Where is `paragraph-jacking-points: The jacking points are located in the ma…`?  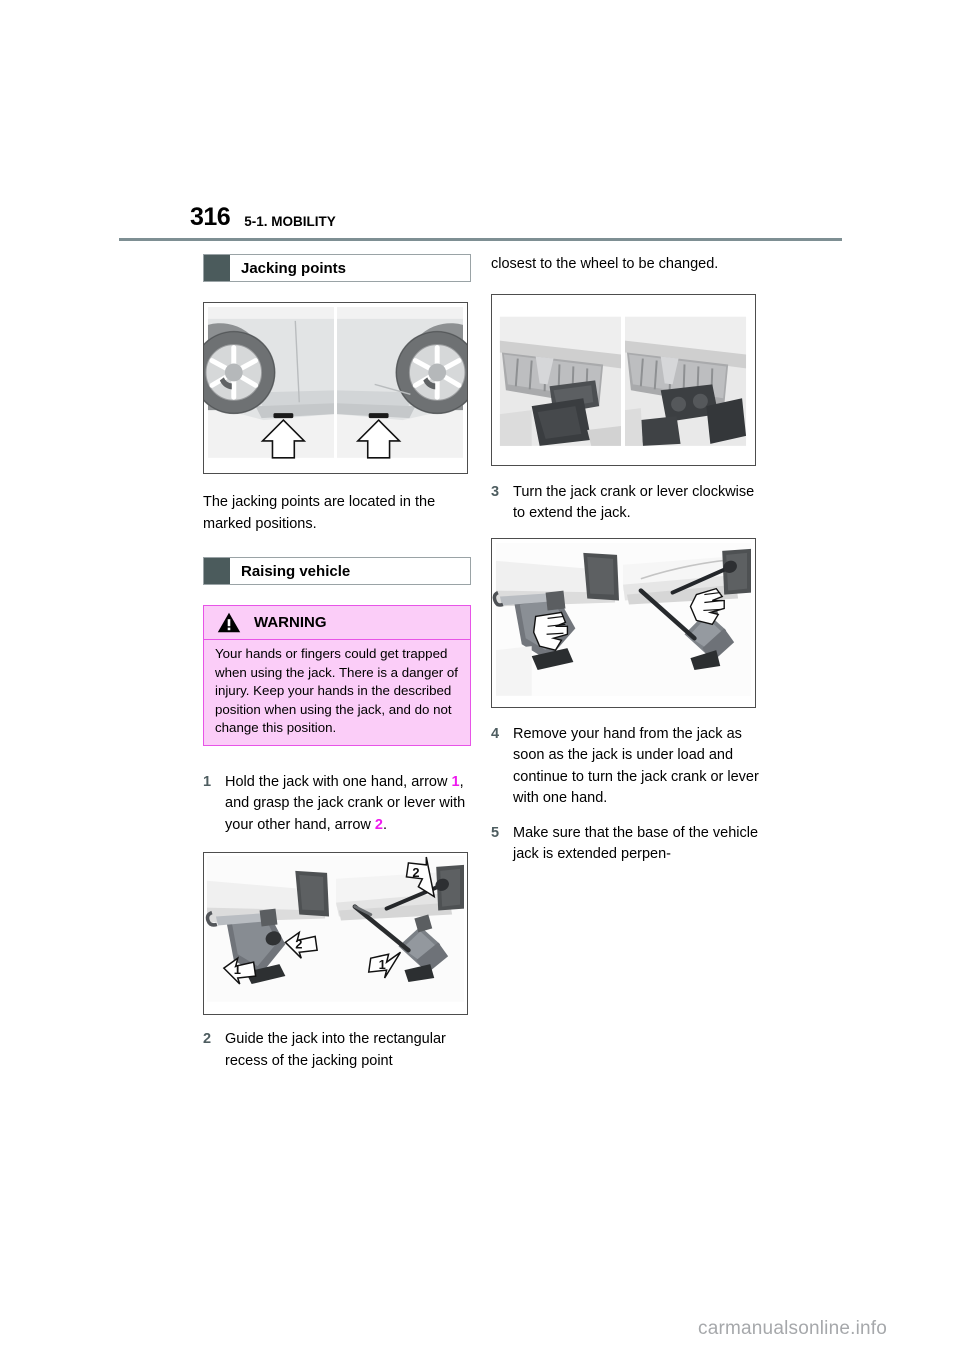
paragraph-jacking-points: The jacking points are located in the ma… is located at coordinates (319, 513).